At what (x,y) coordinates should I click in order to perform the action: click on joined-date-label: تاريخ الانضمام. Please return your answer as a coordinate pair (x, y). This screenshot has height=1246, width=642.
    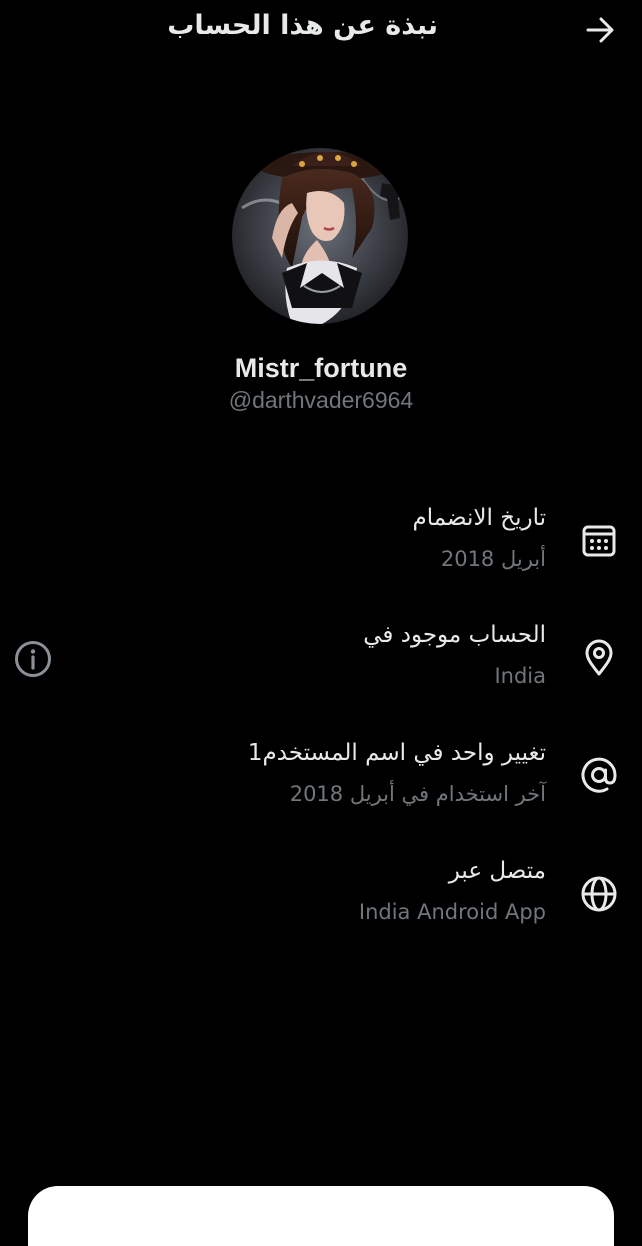
    Looking at the image, I should click on (479, 518).